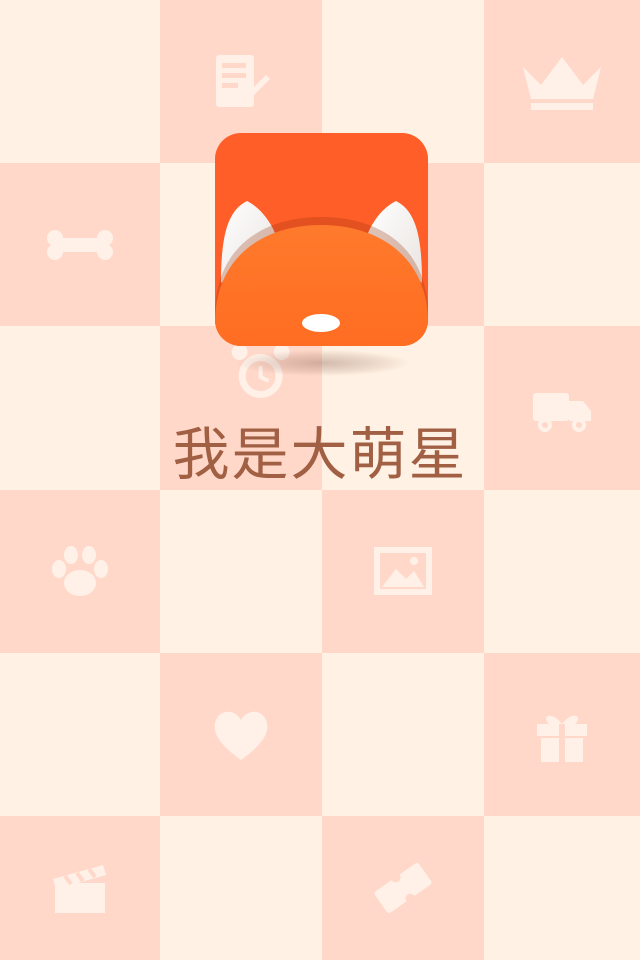  I want to click on heart-icon, so click(241, 735).